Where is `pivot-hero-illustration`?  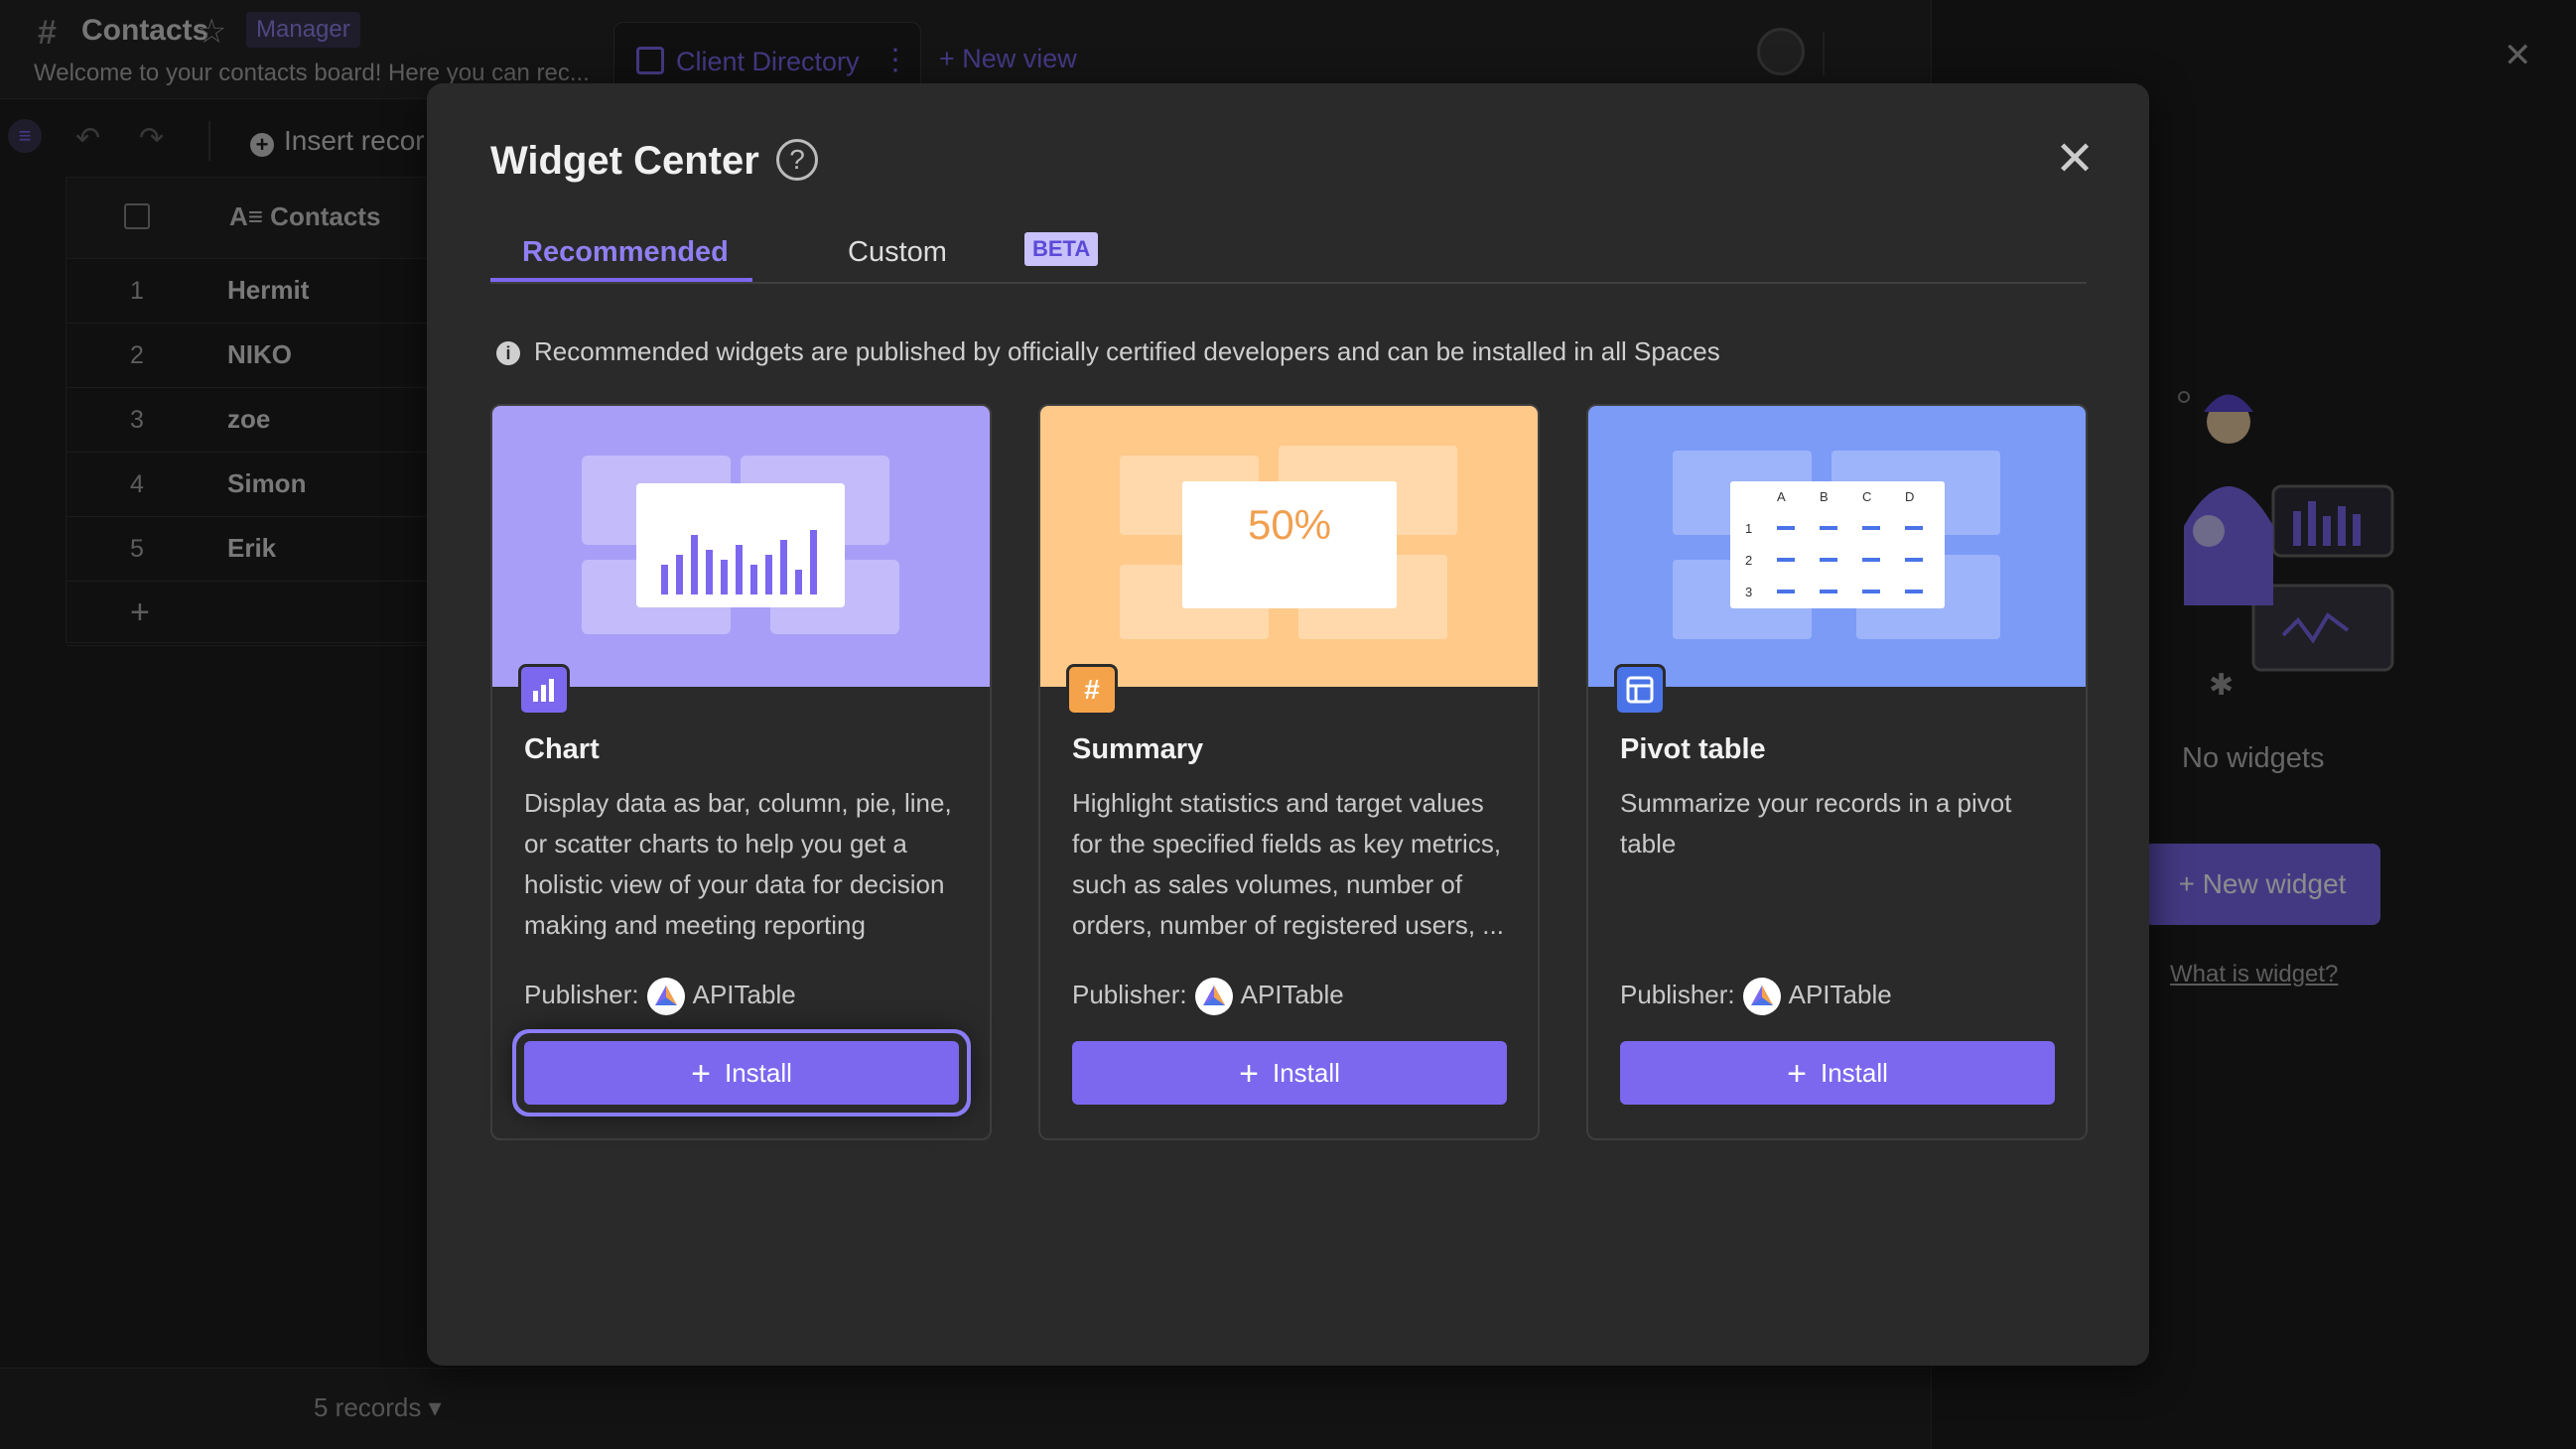
pivot-hero-illustration is located at coordinates (1836, 545).